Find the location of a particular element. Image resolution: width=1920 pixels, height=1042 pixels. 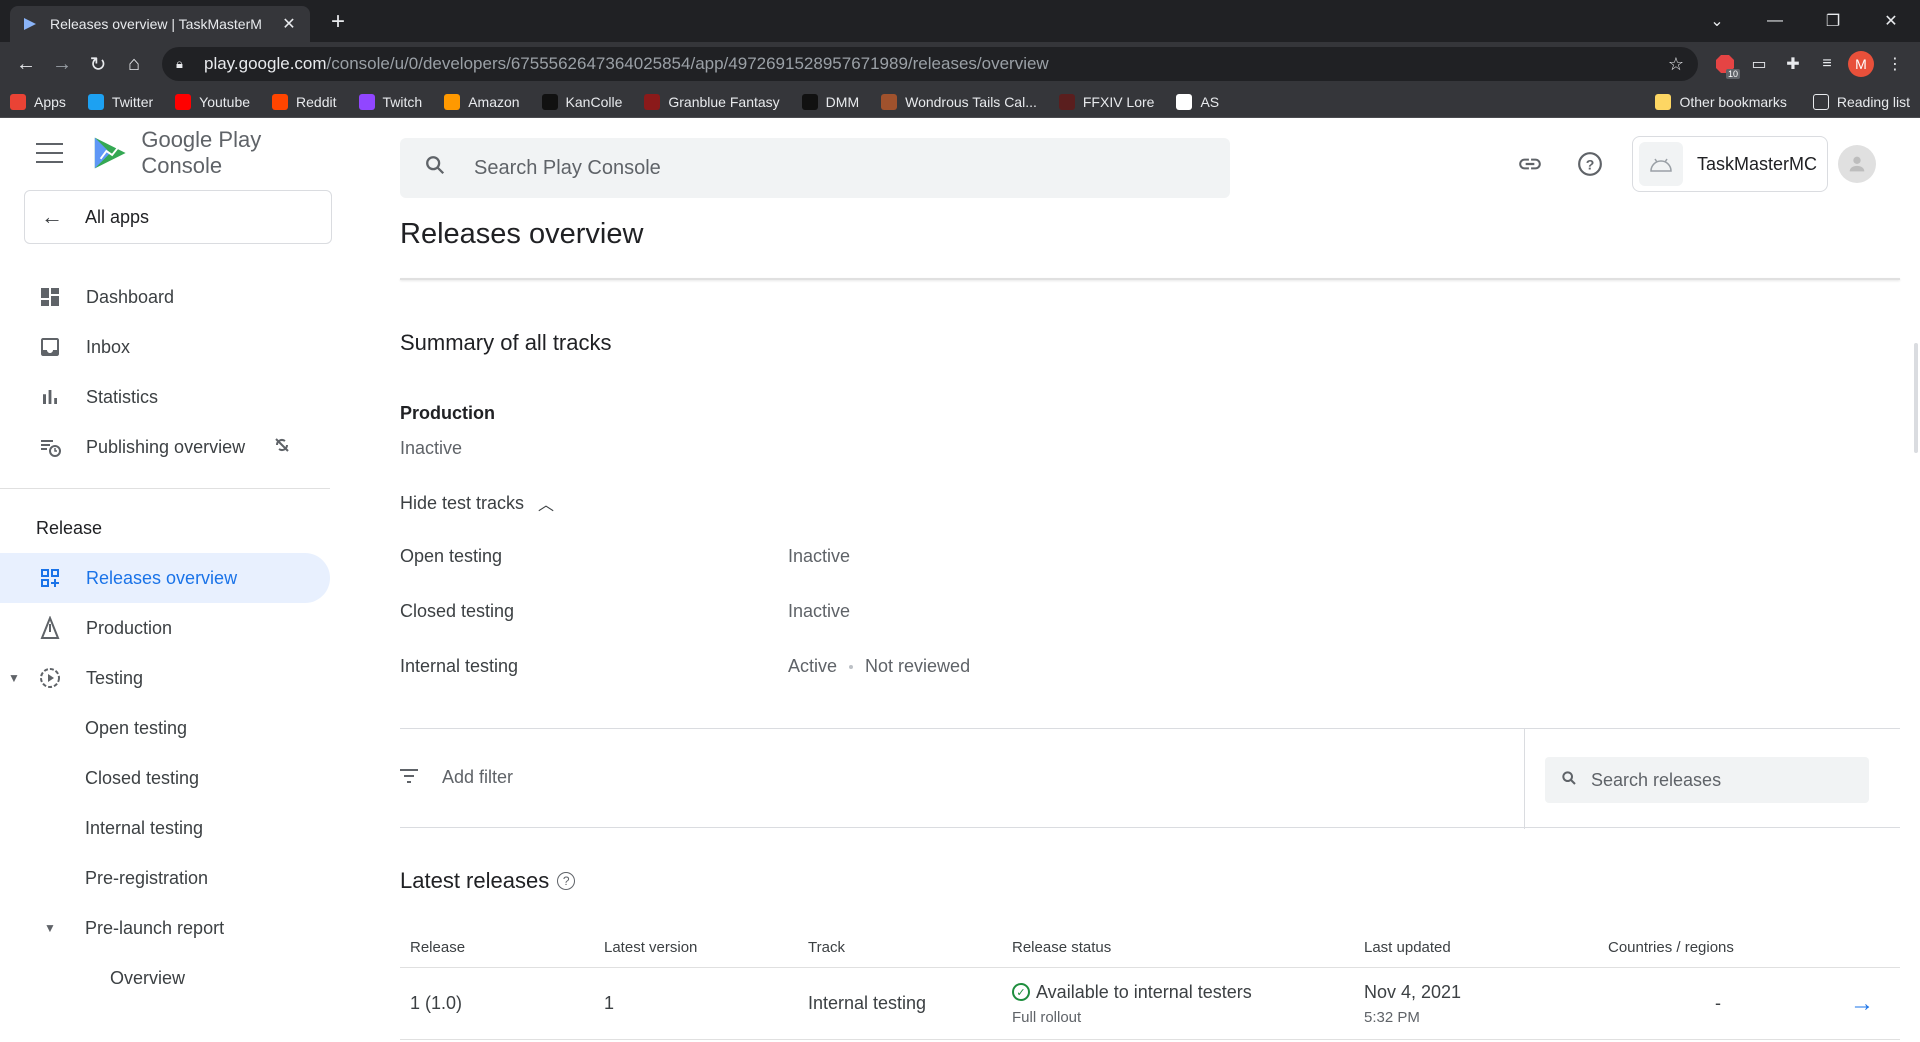

amazon-icon is located at coordinates (452, 101).